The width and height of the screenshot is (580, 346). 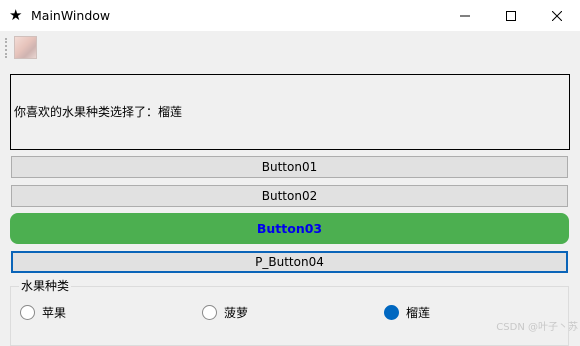 I want to click on radio-circle-durian, so click(x=391, y=312).